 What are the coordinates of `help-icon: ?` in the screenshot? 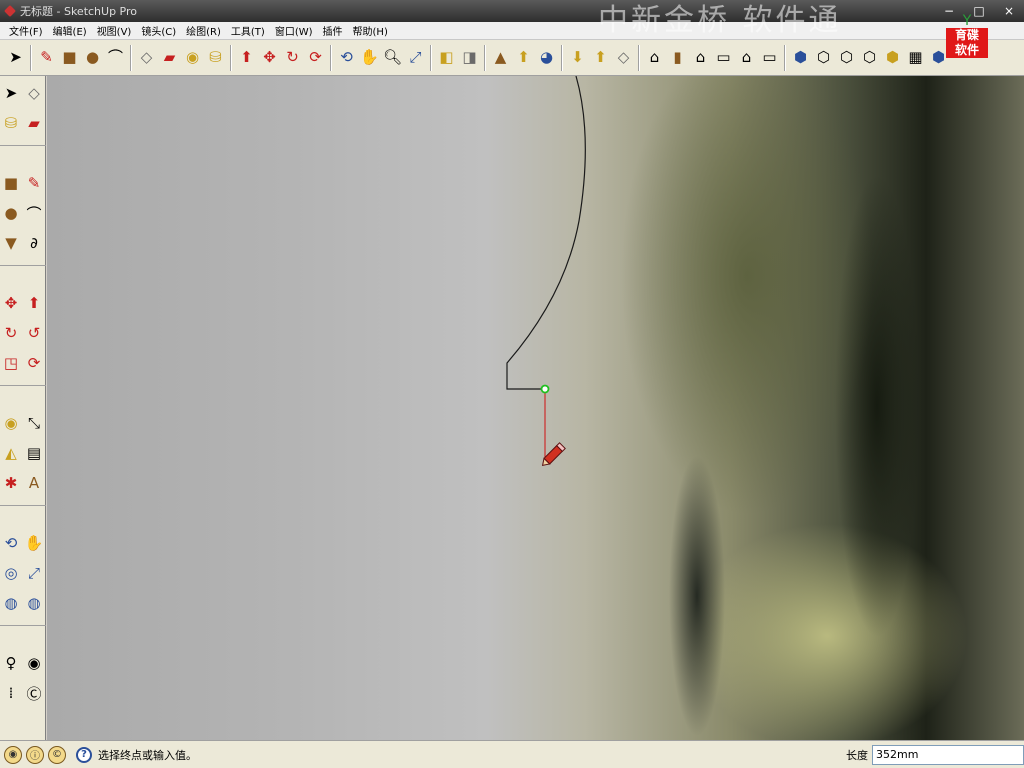 It's located at (84, 754).